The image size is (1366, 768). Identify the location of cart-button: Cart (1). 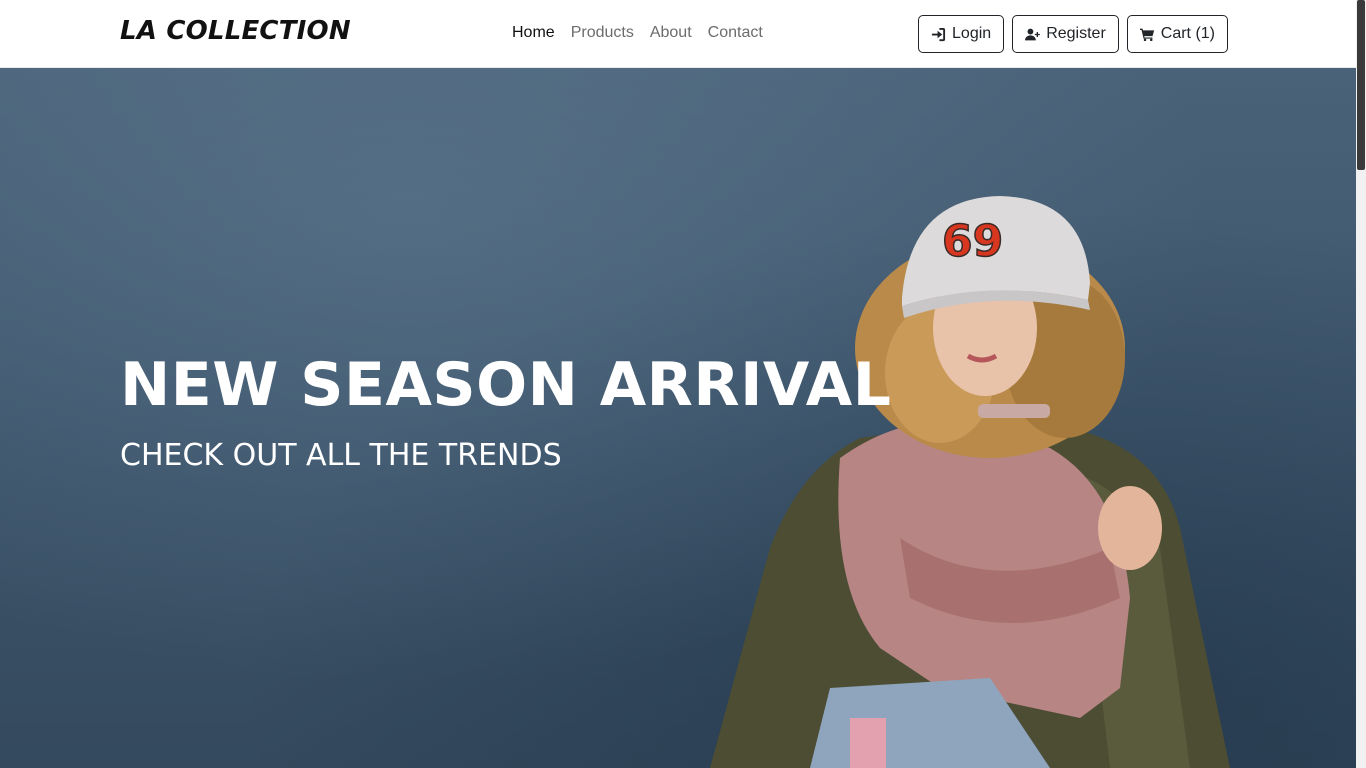
(1177, 34).